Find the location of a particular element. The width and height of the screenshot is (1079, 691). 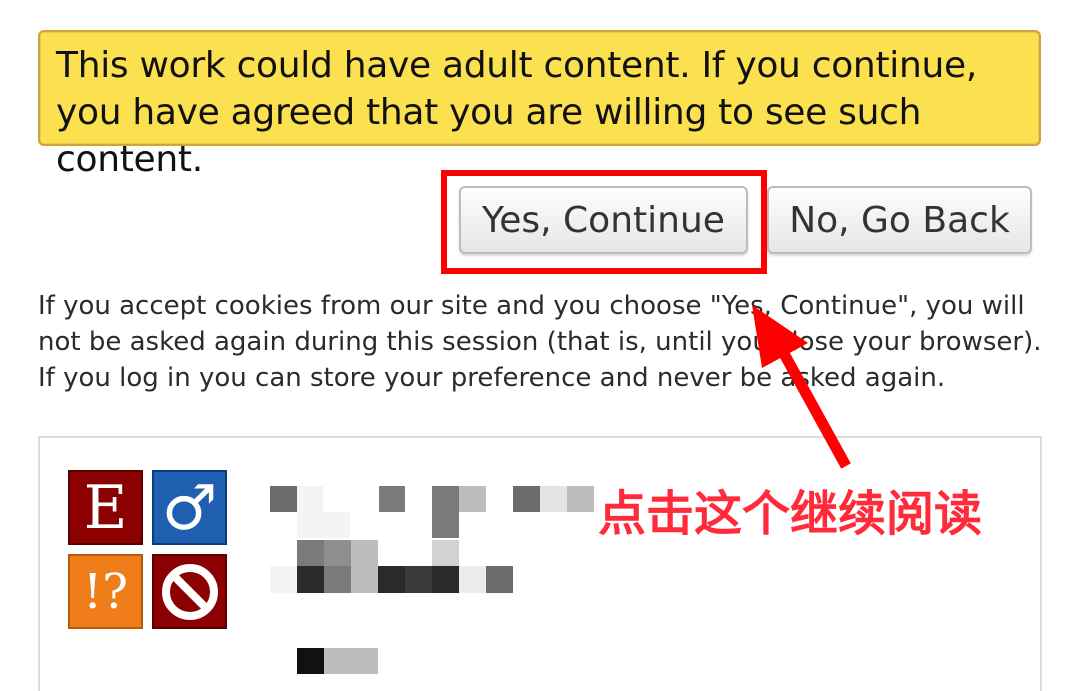

no-go-back-button: No, Go Back is located at coordinates (899, 220).